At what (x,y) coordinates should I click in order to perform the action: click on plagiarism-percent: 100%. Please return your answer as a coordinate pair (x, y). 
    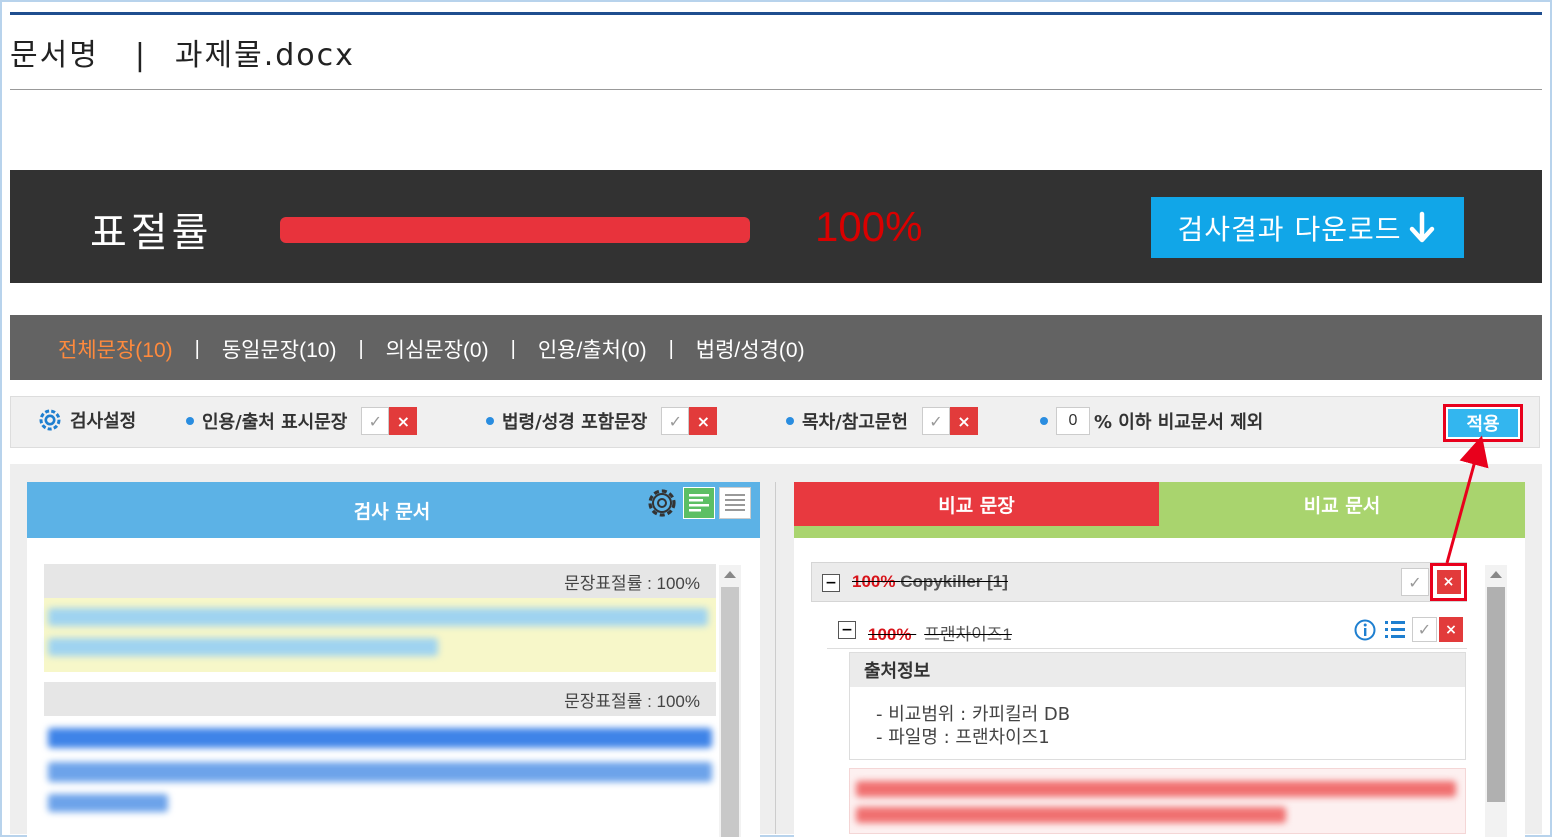
    Looking at the image, I should click on (869, 226).